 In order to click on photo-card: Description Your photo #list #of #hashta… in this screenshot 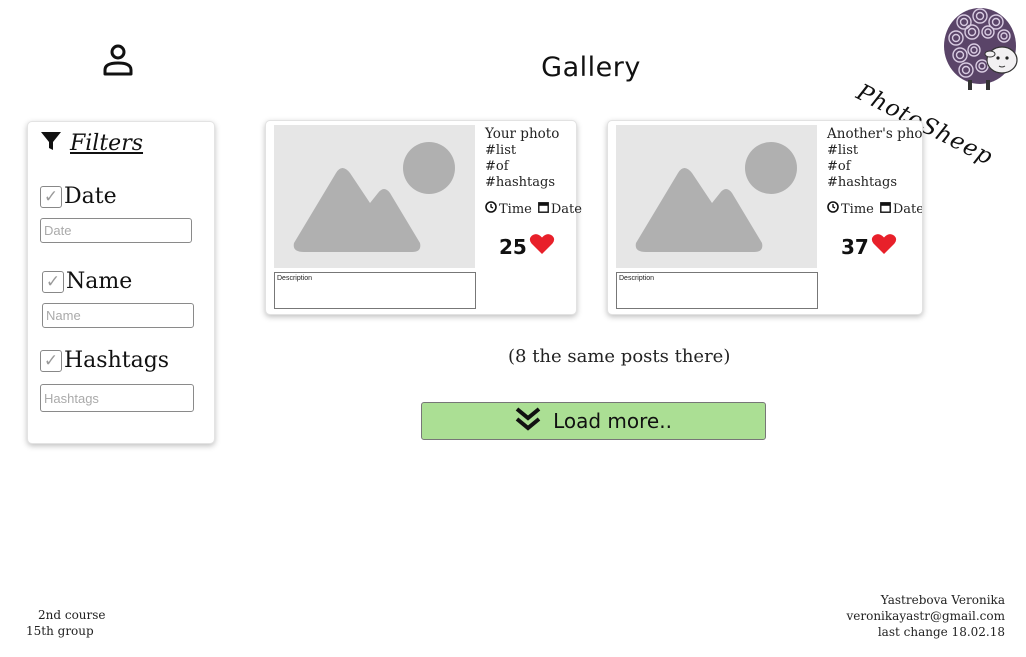, I will do `click(423, 217)`.